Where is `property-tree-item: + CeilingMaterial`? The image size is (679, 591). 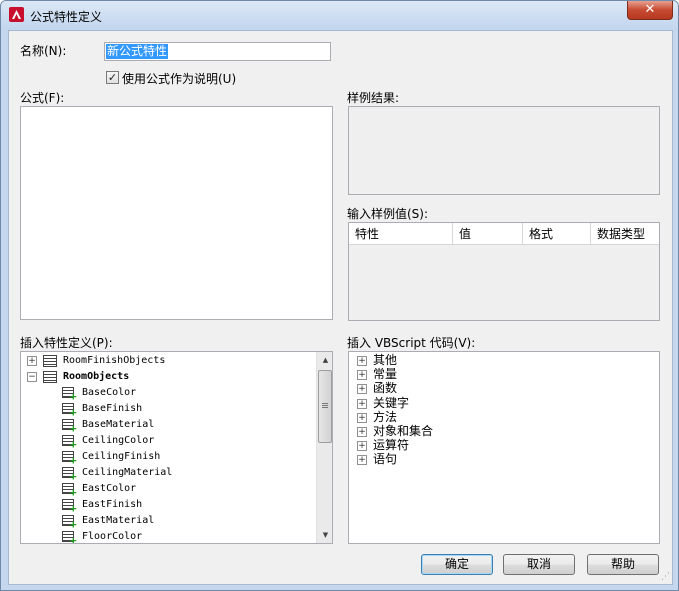 property-tree-item: + CeilingMaterial is located at coordinates (168, 474).